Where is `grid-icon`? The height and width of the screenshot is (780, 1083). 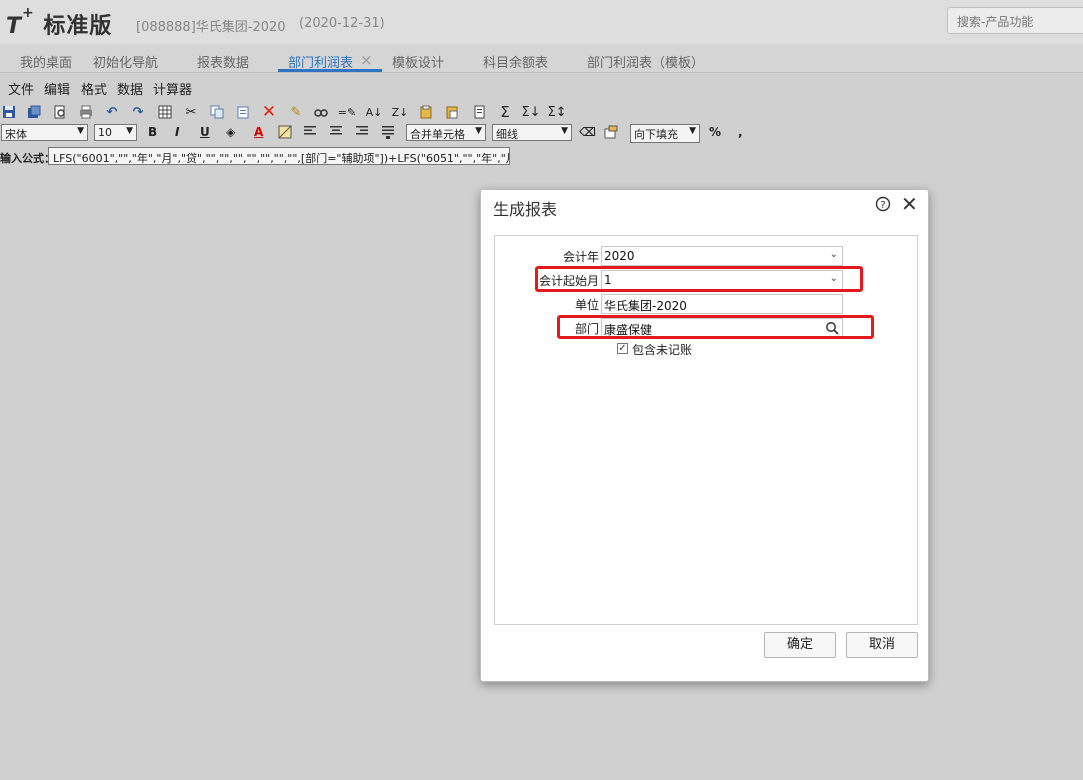
grid-icon is located at coordinates (165, 112).